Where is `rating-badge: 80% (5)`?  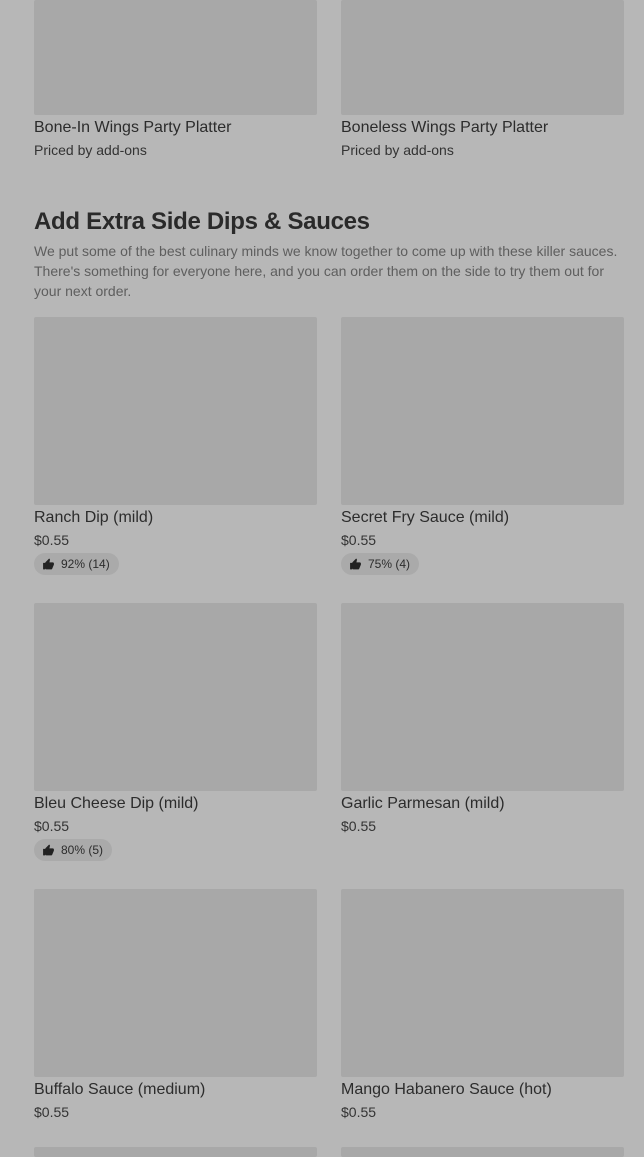 rating-badge: 80% (5) is located at coordinates (73, 850).